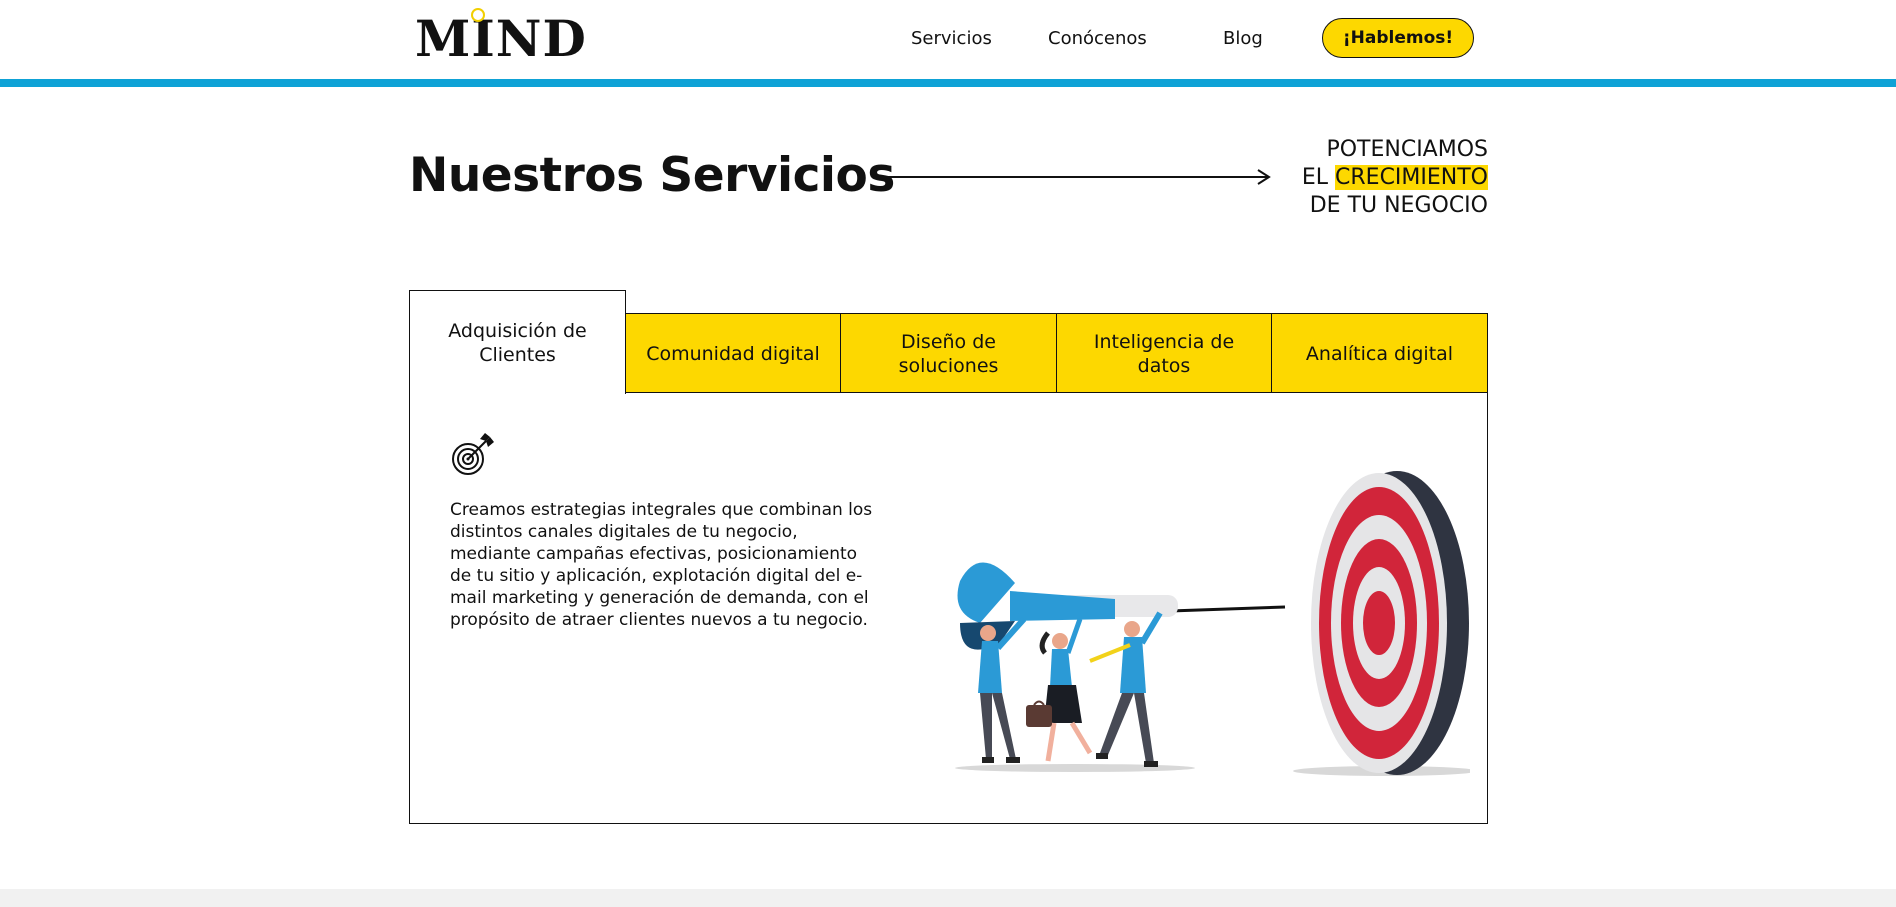 Image resolution: width=1896 pixels, height=907 pixels. What do you see at coordinates (948, 898) in the screenshot?
I see `footer-strip` at bounding box center [948, 898].